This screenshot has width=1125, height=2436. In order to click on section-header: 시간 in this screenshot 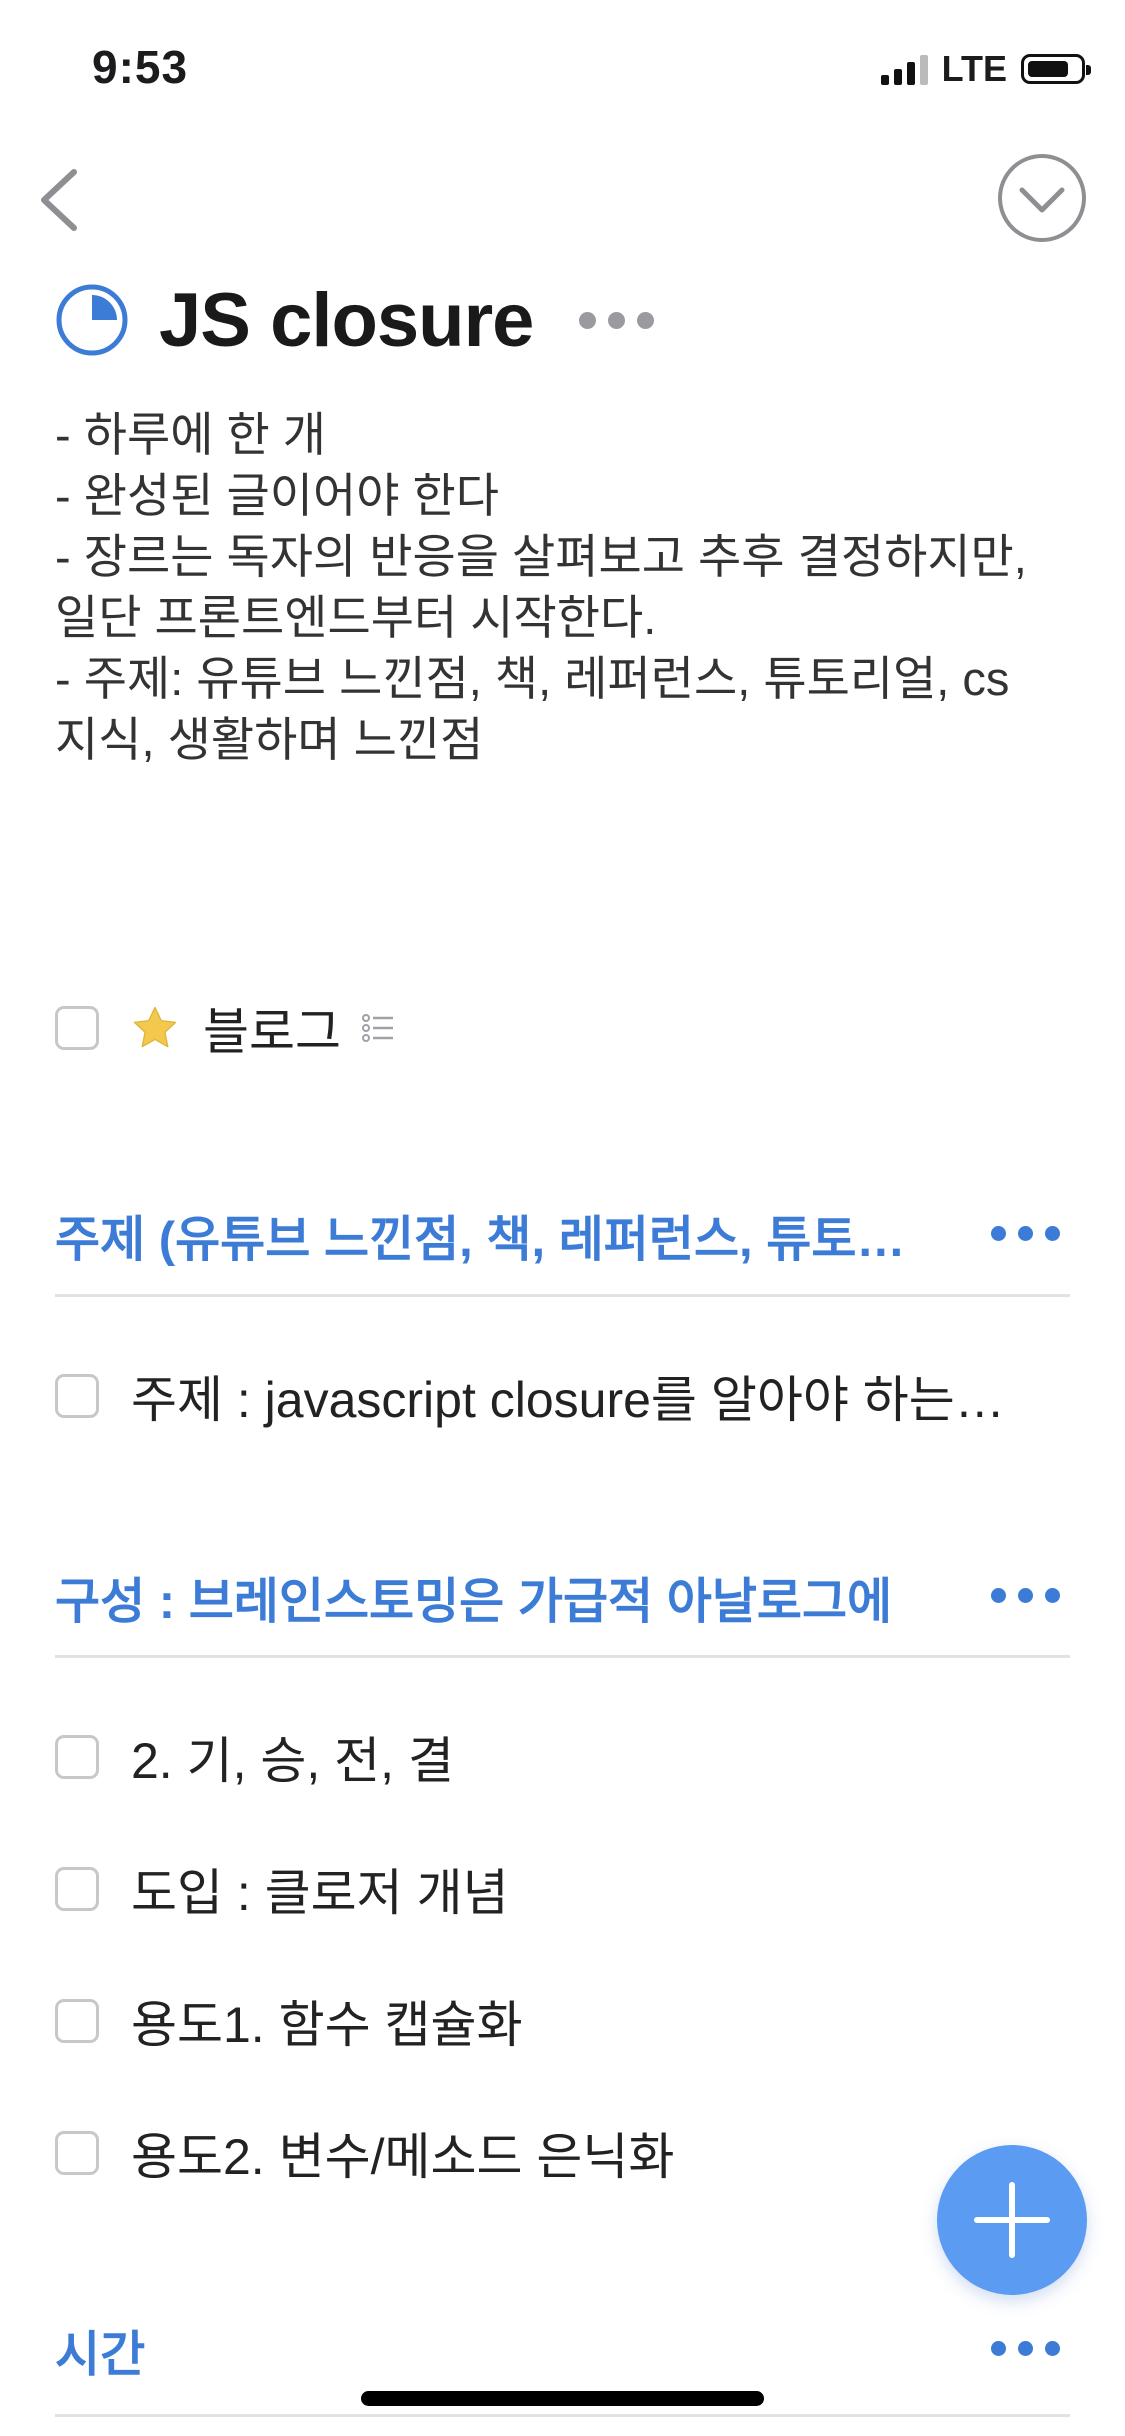, I will do `click(562, 2350)`.